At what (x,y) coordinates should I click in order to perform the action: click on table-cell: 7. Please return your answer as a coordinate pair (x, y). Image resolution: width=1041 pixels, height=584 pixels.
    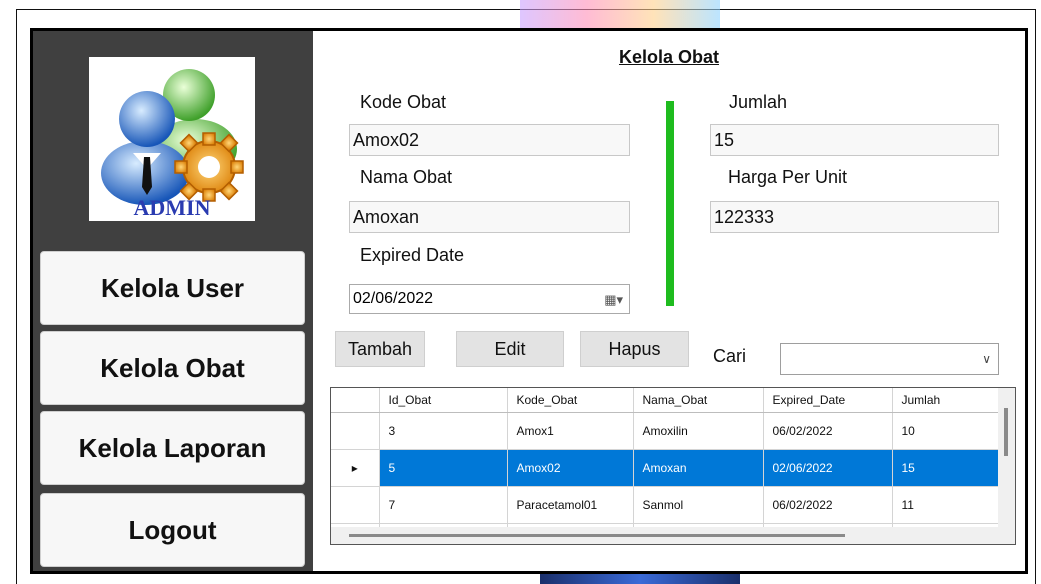
    Looking at the image, I should click on (443, 505).